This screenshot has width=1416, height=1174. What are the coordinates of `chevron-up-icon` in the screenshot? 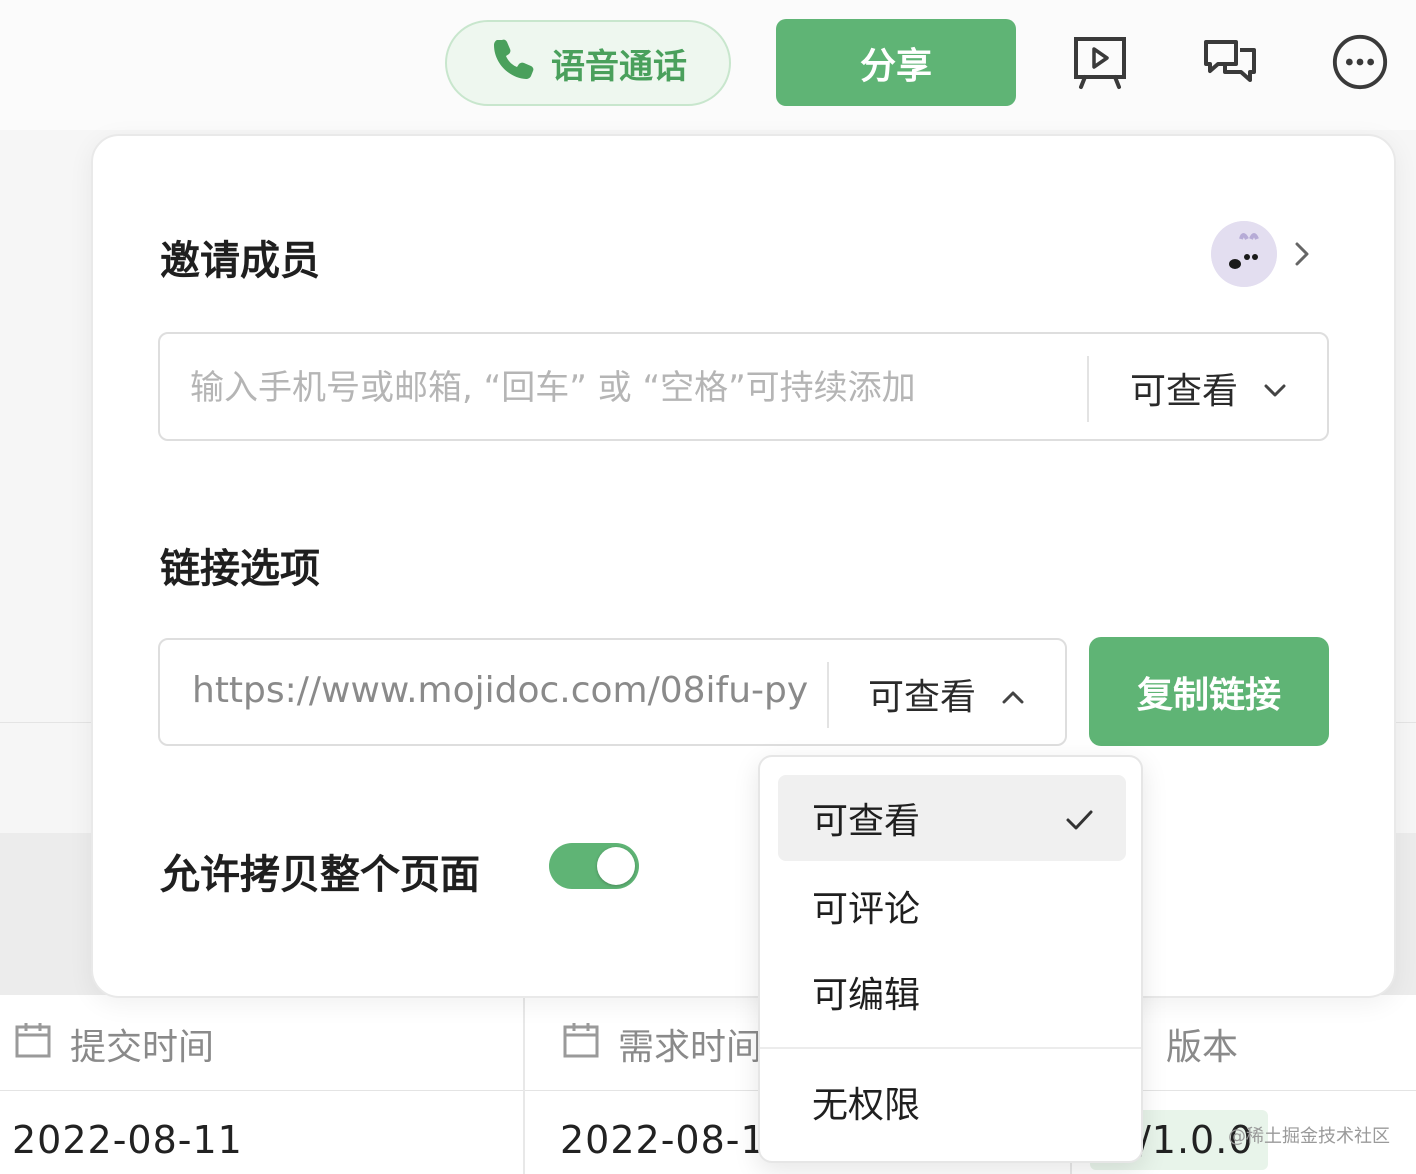 It's located at (1013, 694).